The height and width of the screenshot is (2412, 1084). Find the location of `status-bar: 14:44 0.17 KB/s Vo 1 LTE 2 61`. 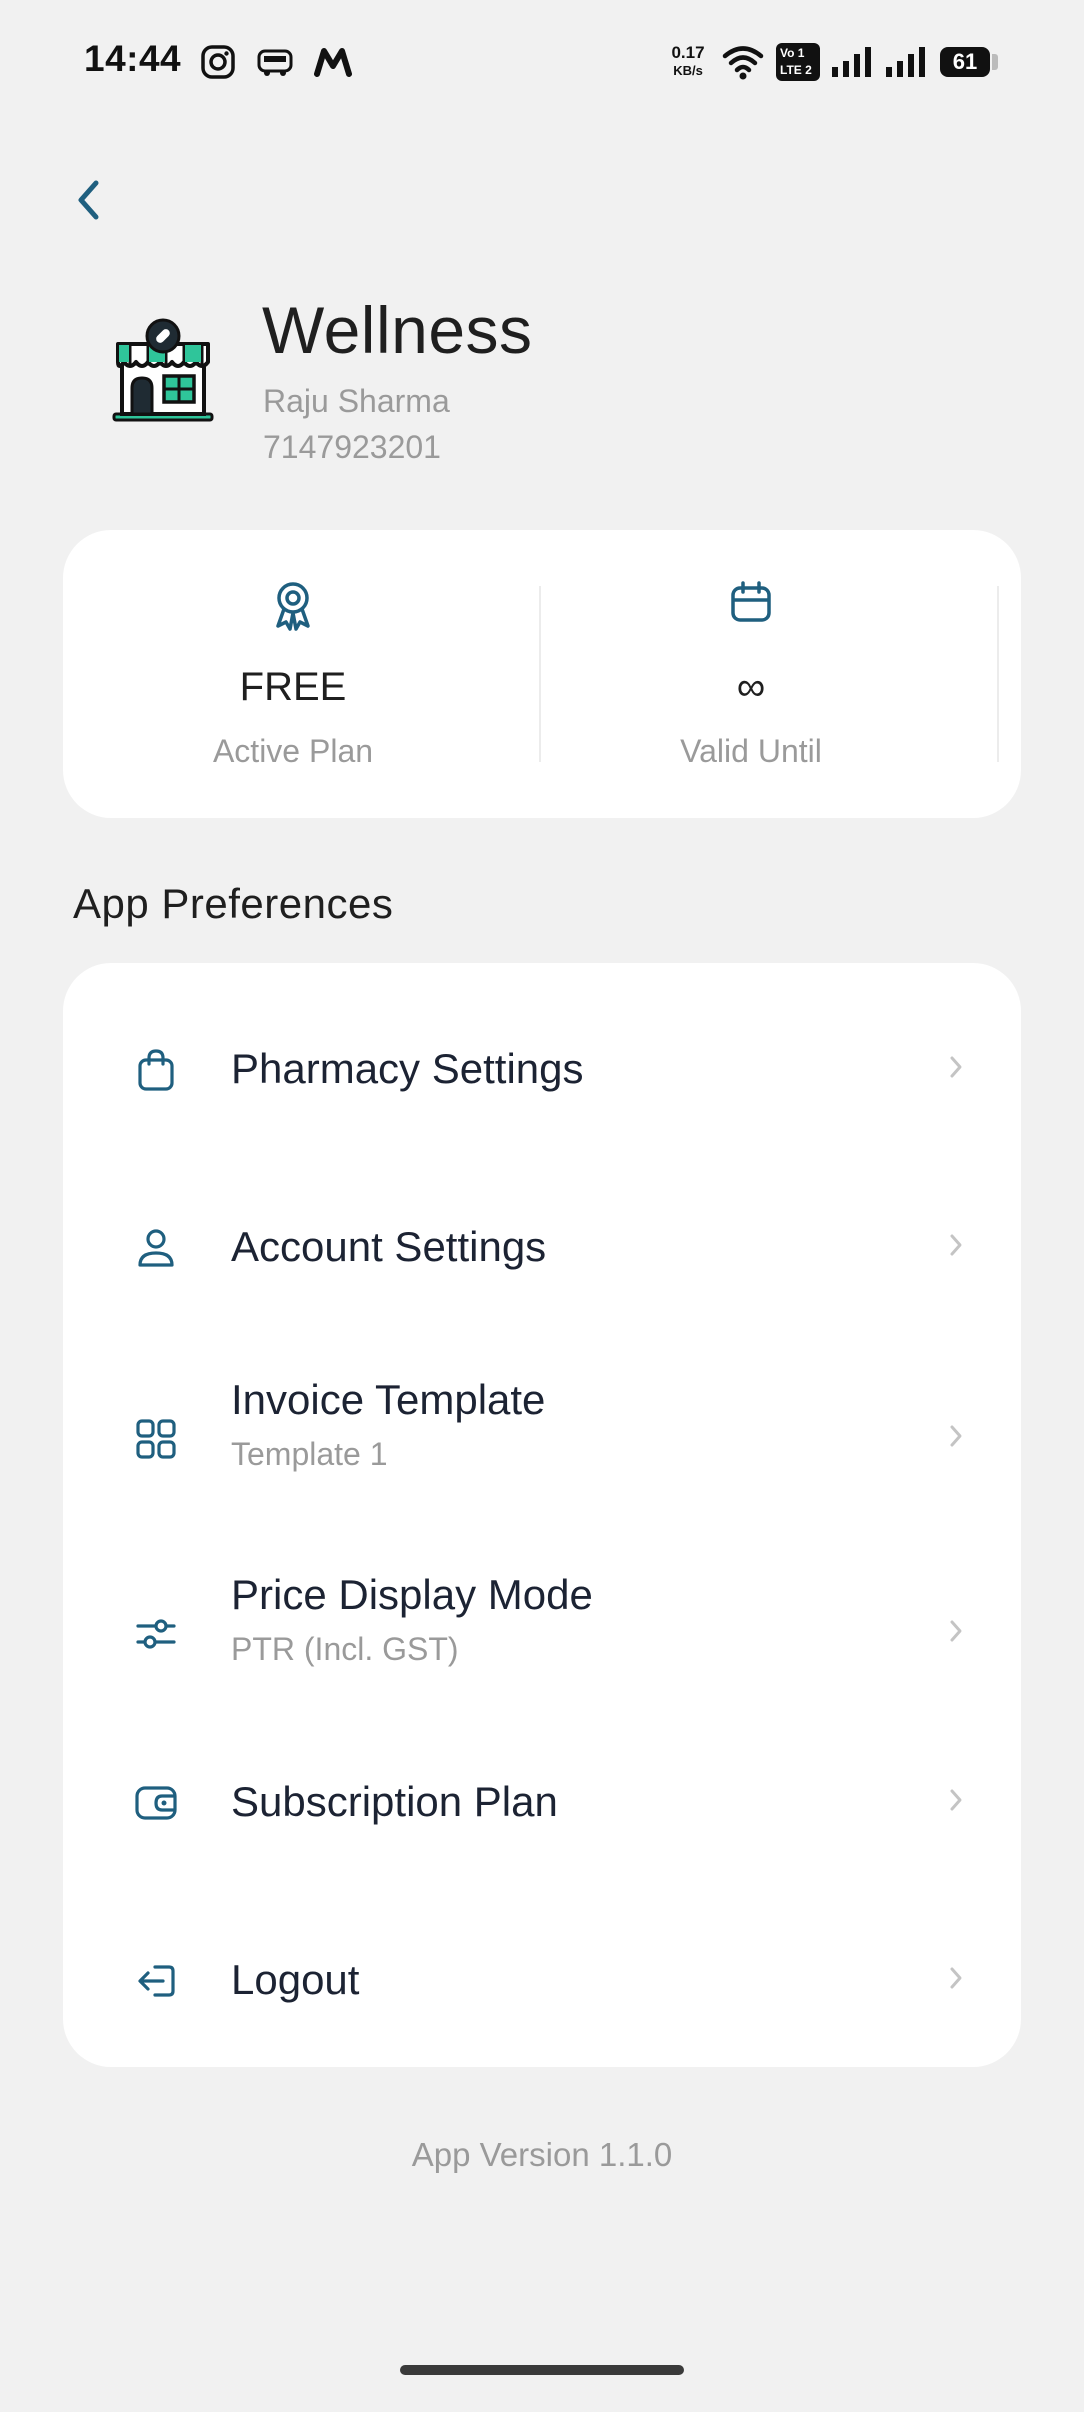

status-bar: 14:44 0.17 KB/s Vo 1 LTE 2 61 is located at coordinates (542, 62).